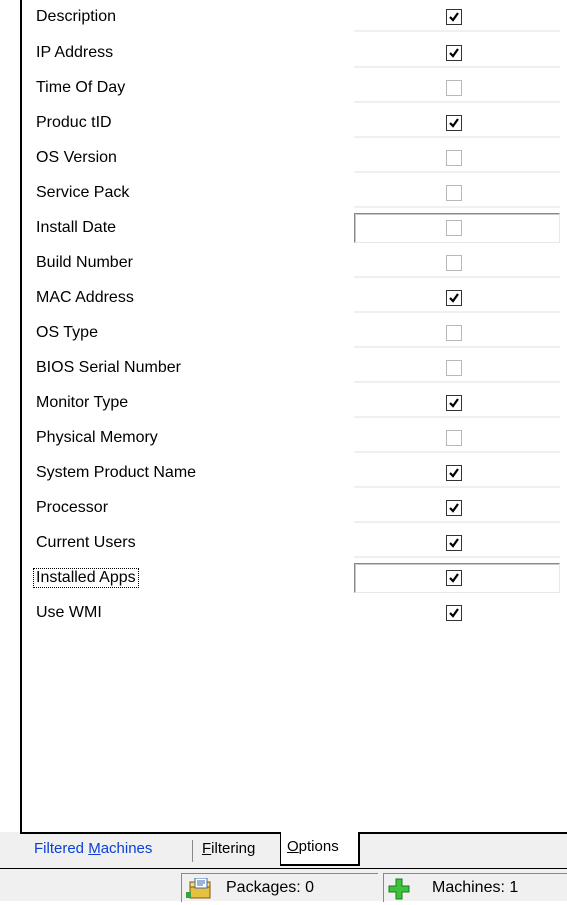 The image size is (567, 905). I want to click on tab-label-part: ptions, so click(318, 846).